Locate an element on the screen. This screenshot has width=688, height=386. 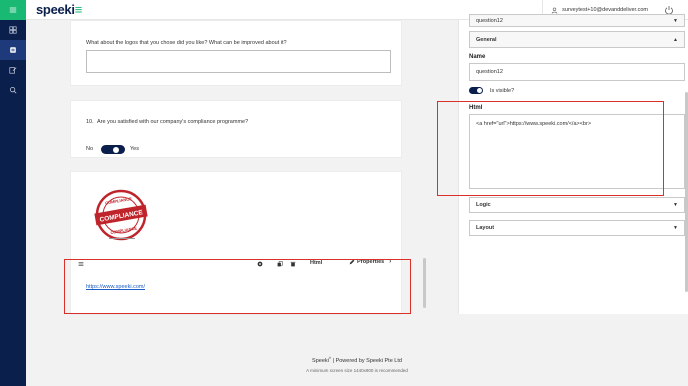
layout-group-label: Layout is located at coordinates (485, 228).